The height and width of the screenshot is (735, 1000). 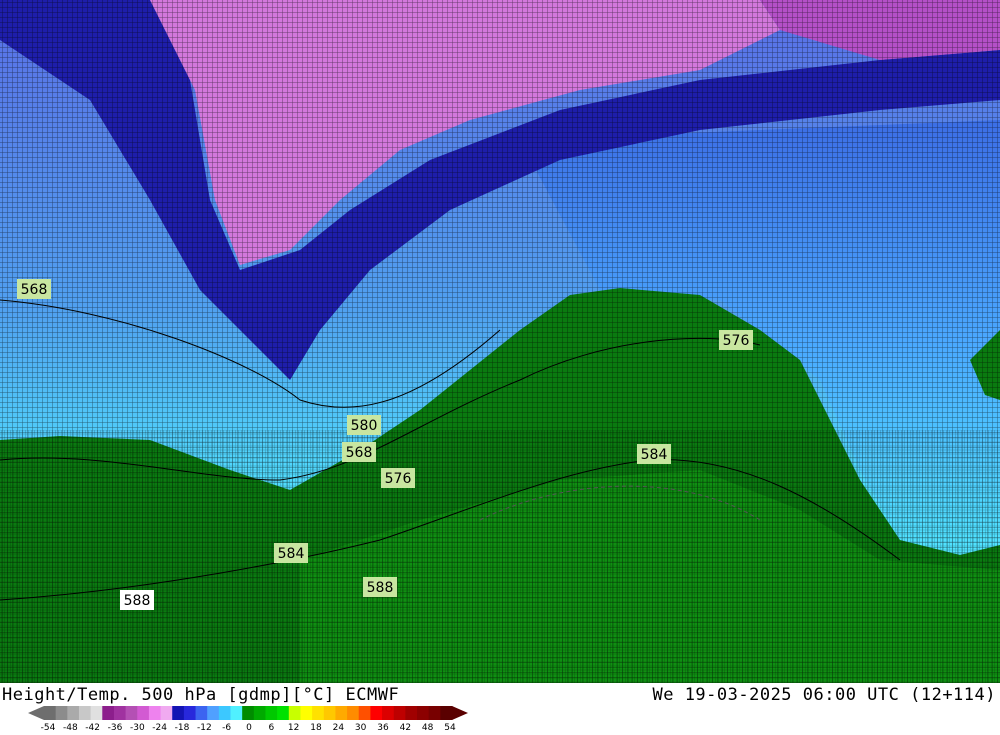 What do you see at coordinates (338, 728) in the screenshot?
I see `legend-tick-label: 24` at bounding box center [338, 728].